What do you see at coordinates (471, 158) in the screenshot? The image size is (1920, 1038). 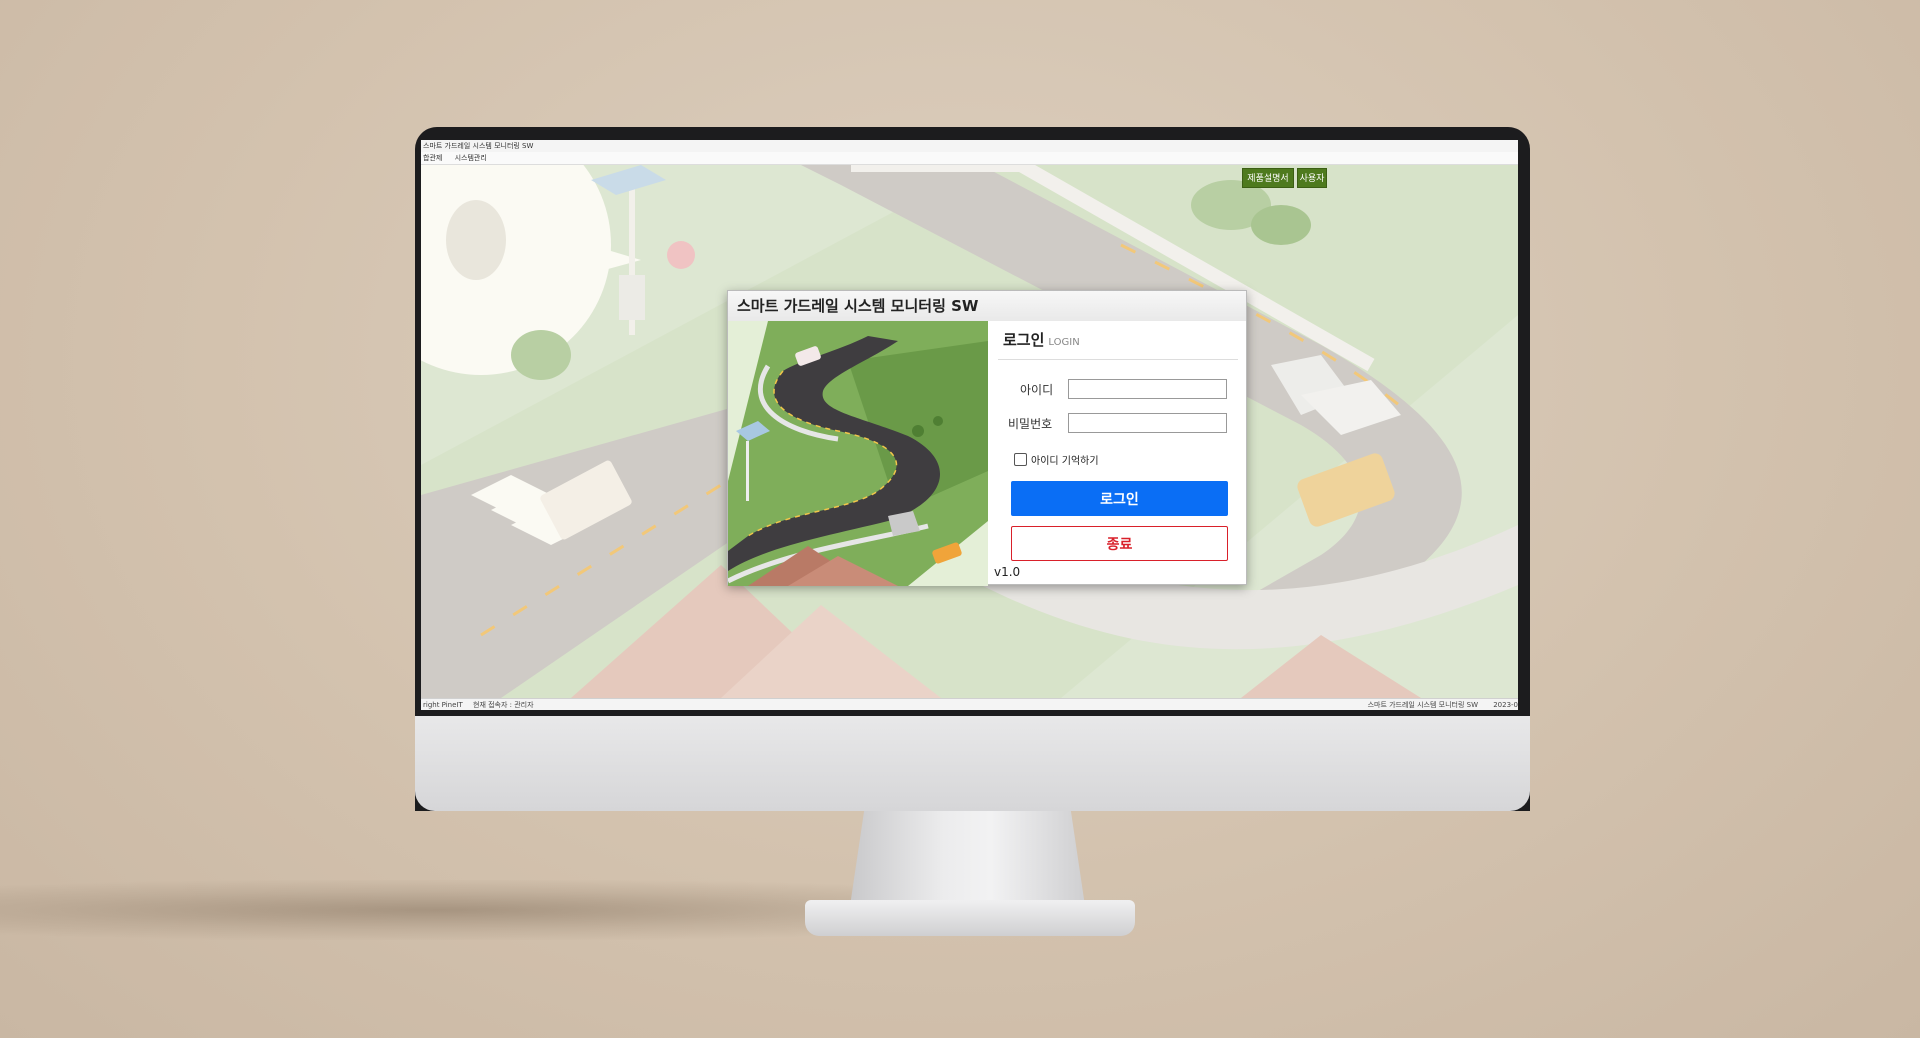 I see `menu-item-system: 시스템관리` at bounding box center [471, 158].